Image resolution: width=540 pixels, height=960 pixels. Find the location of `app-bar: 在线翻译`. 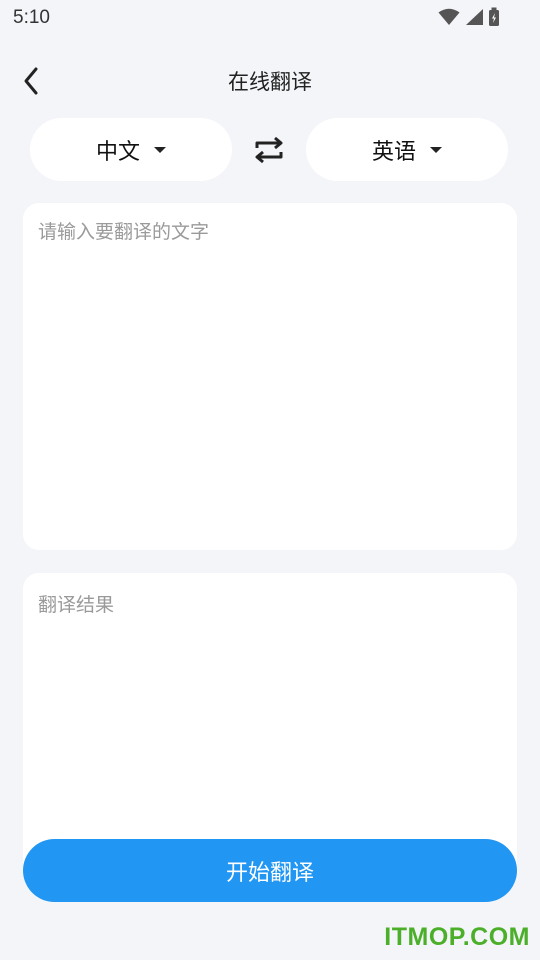

app-bar: 在线翻译 is located at coordinates (270, 80).